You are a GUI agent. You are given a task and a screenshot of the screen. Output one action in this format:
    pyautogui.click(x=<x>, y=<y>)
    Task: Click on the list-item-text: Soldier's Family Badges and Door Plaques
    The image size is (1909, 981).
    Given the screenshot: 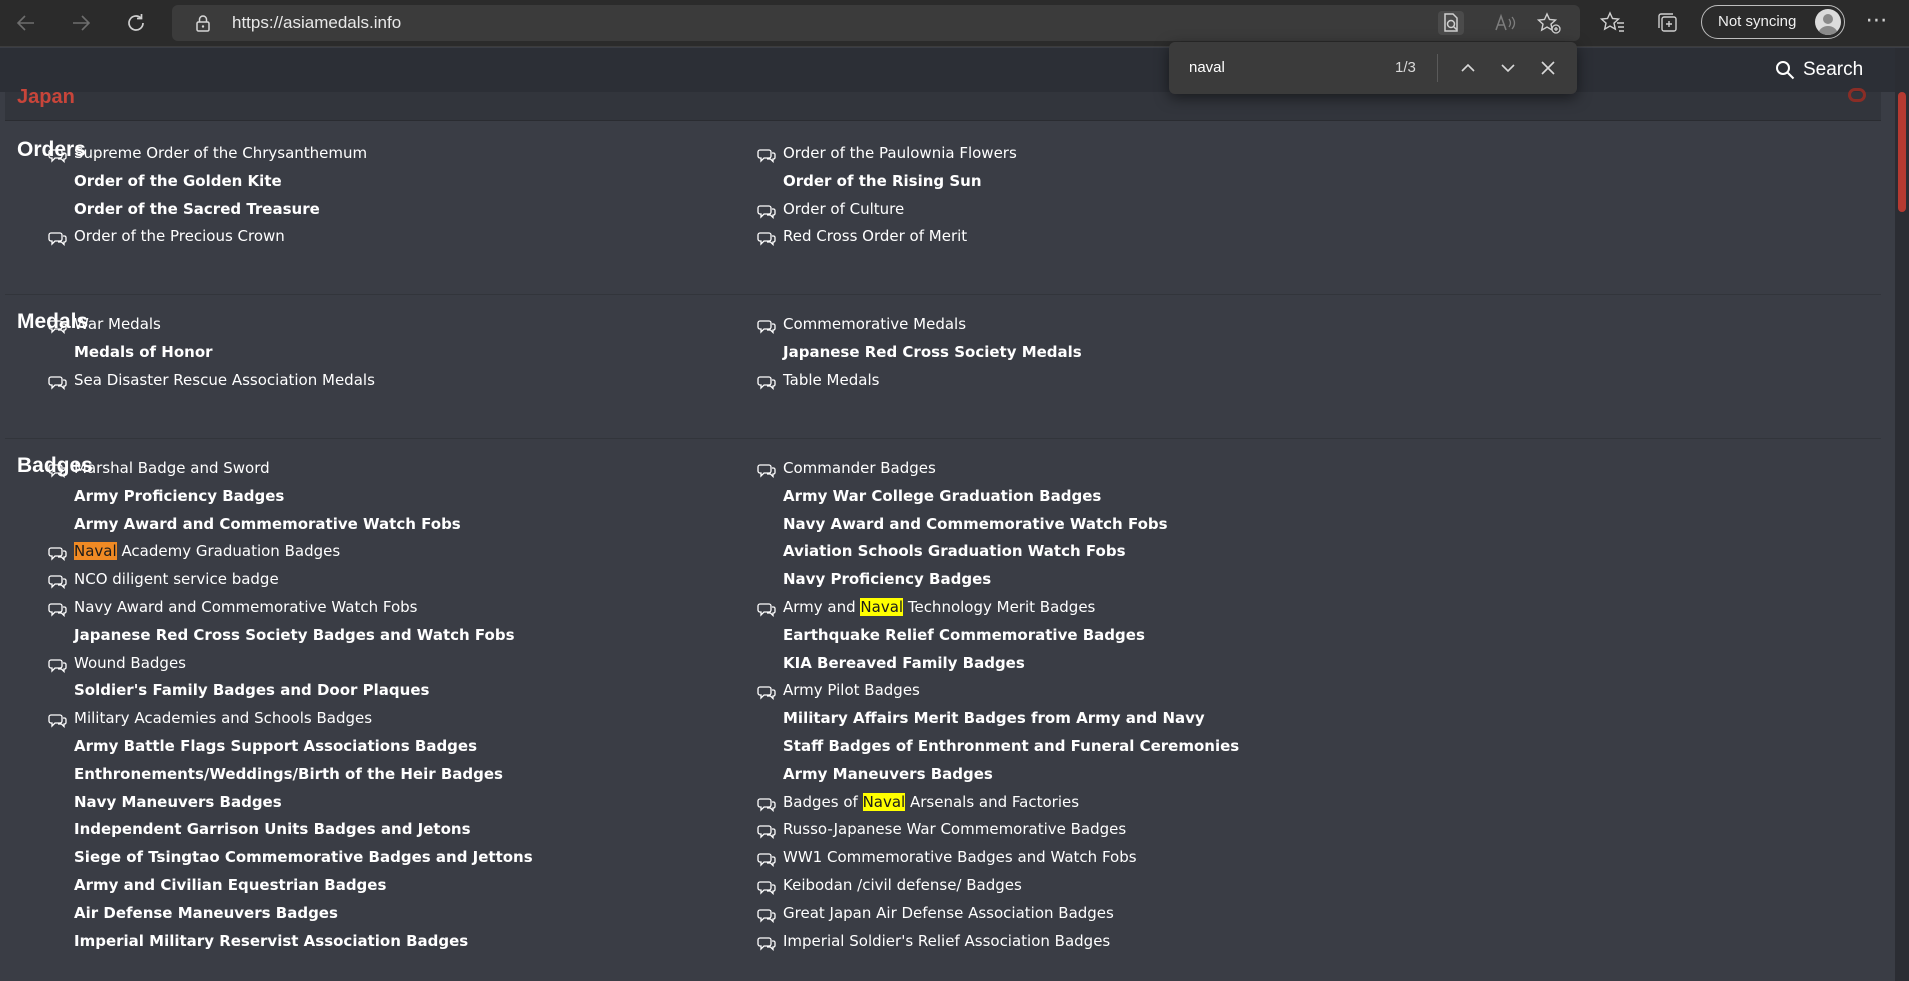 What is the action you would take?
    pyautogui.click(x=252, y=690)
    